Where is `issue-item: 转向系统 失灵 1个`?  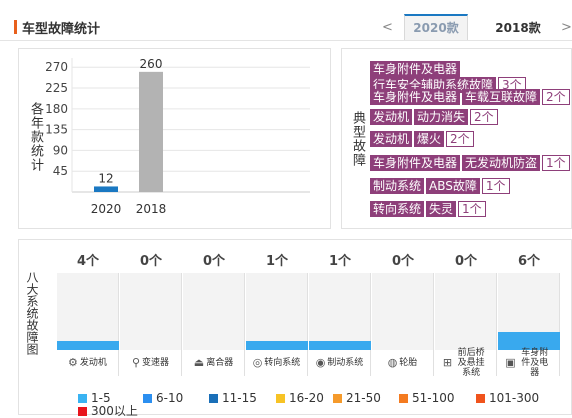
issue-item: 转向系统 失灵 1个 is located at coordinates (428, 209).